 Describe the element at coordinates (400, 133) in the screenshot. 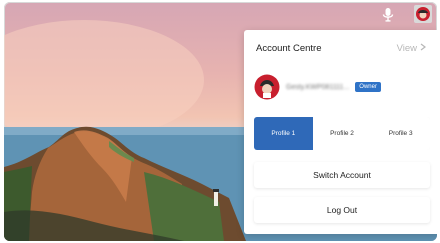

I see `tab-profile-3: Profile 3` at that location.